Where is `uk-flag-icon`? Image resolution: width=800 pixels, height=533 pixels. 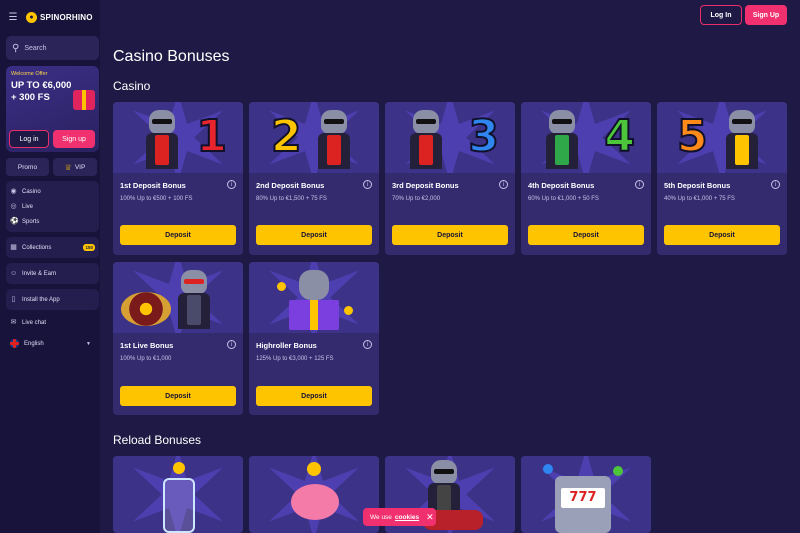
uk-flag-icon is located at coordinates (14, 343).